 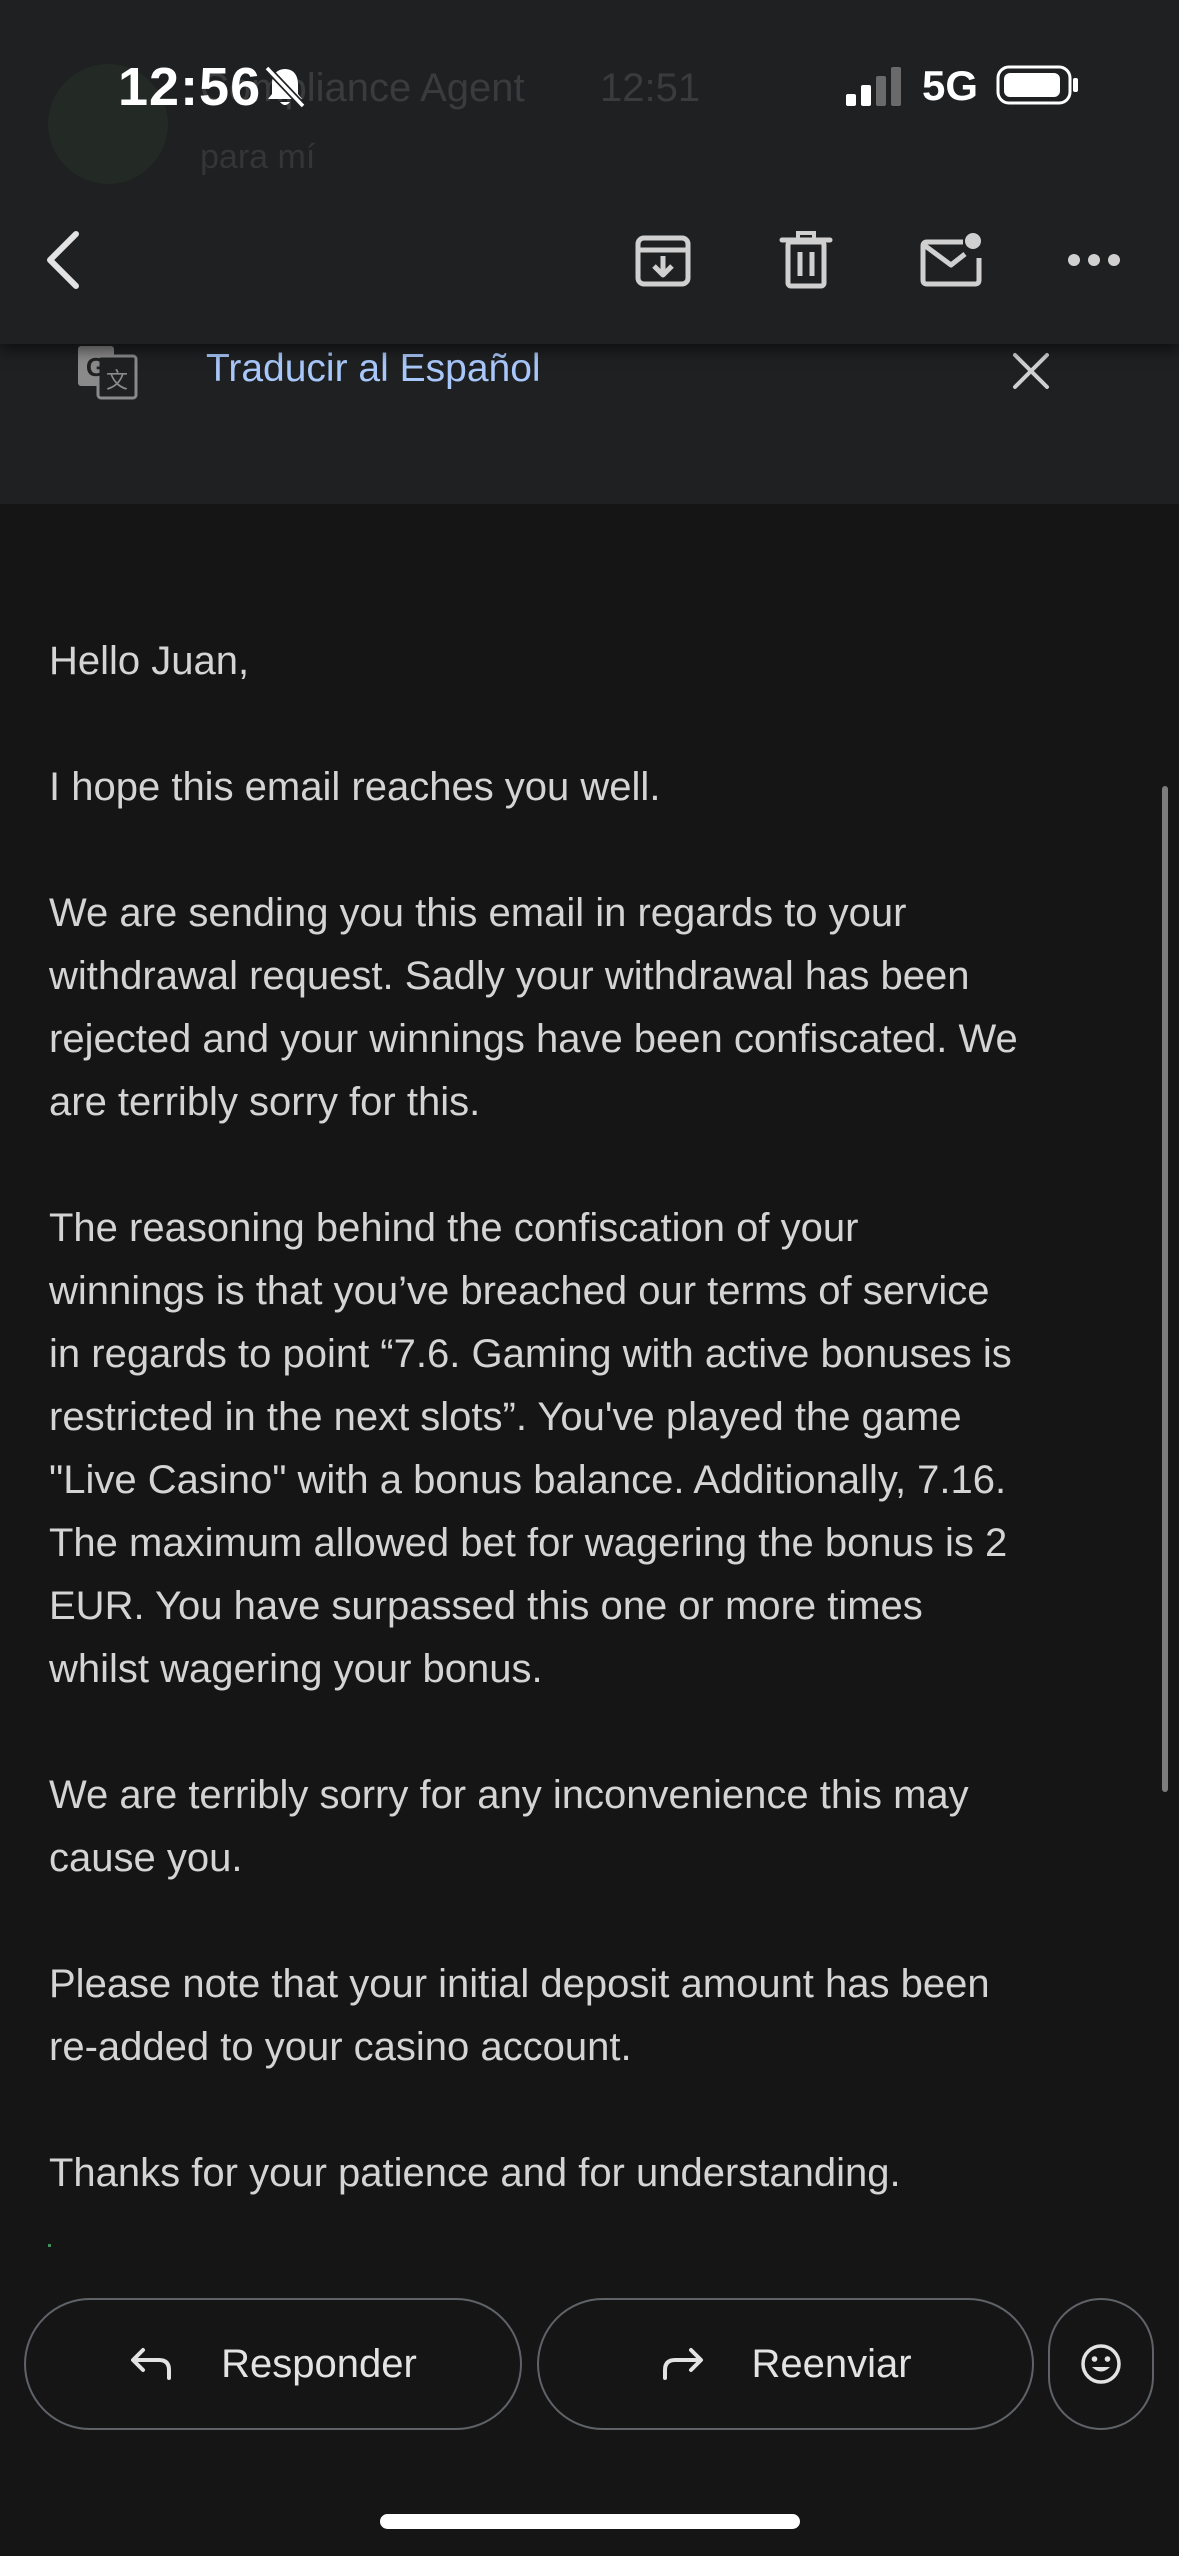 I want to click on emoji-reaction-button, so click(x=1101, y=2364).